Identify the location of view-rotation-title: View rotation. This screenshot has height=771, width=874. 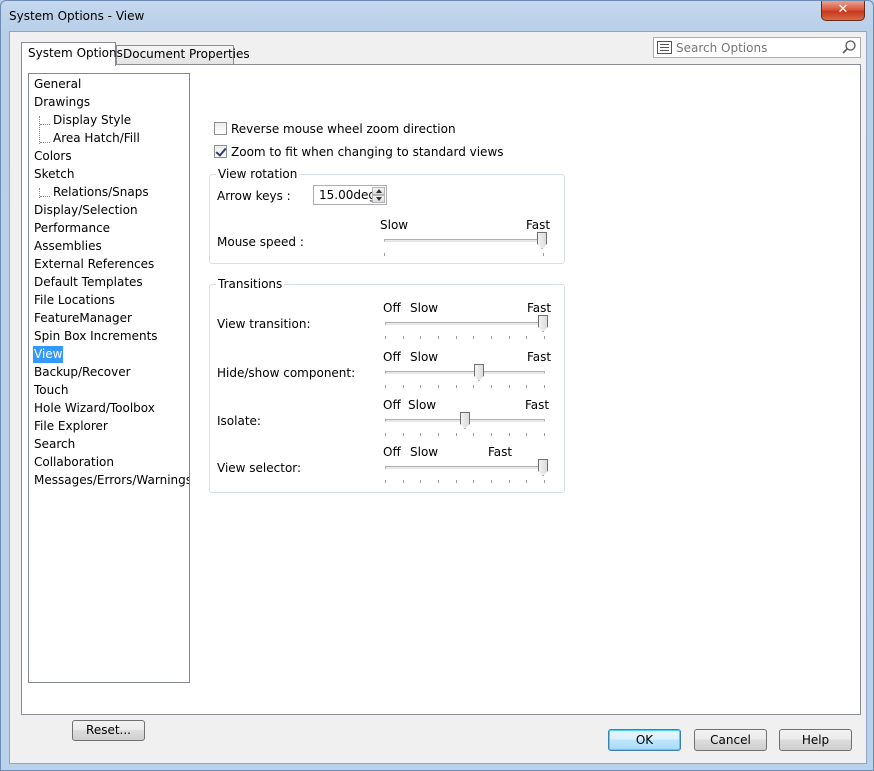
(258, 174).